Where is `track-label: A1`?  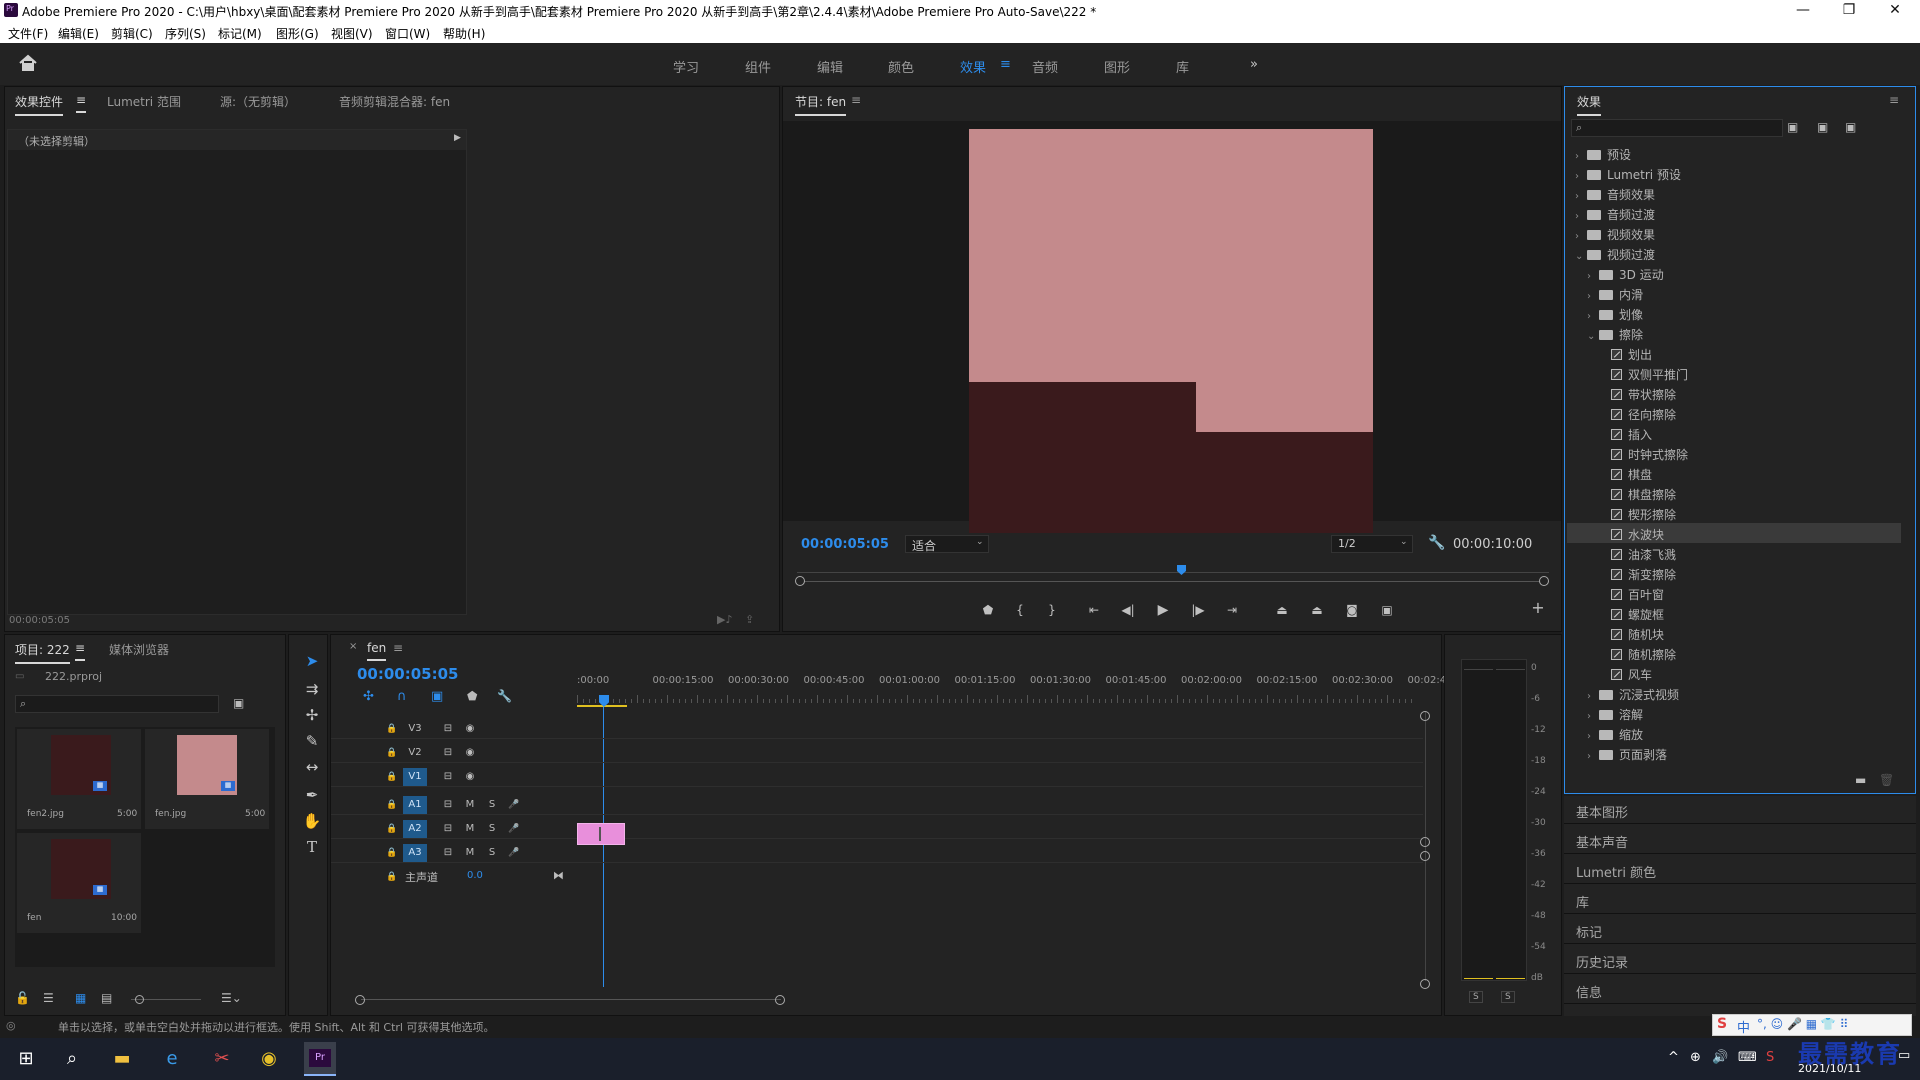
track-label: A1 is located at coordinates (415, 805).